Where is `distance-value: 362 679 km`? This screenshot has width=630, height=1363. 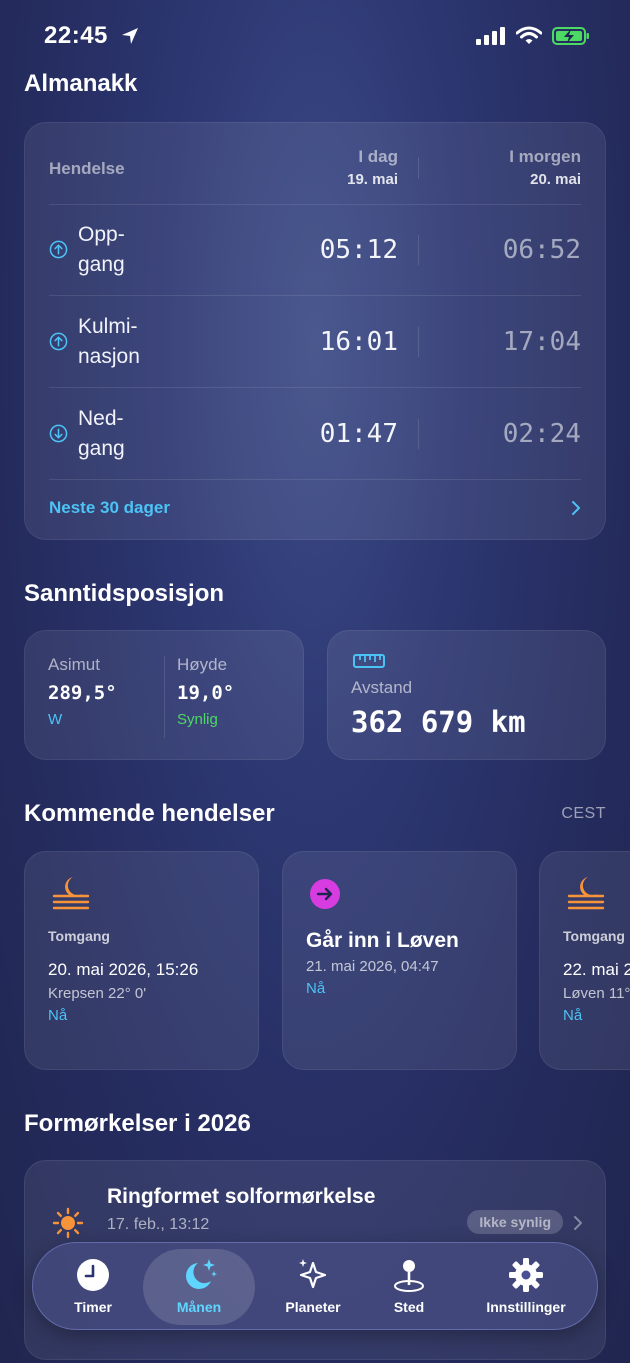
distance-value: 362 679 km is located at coordinates (438, 722).